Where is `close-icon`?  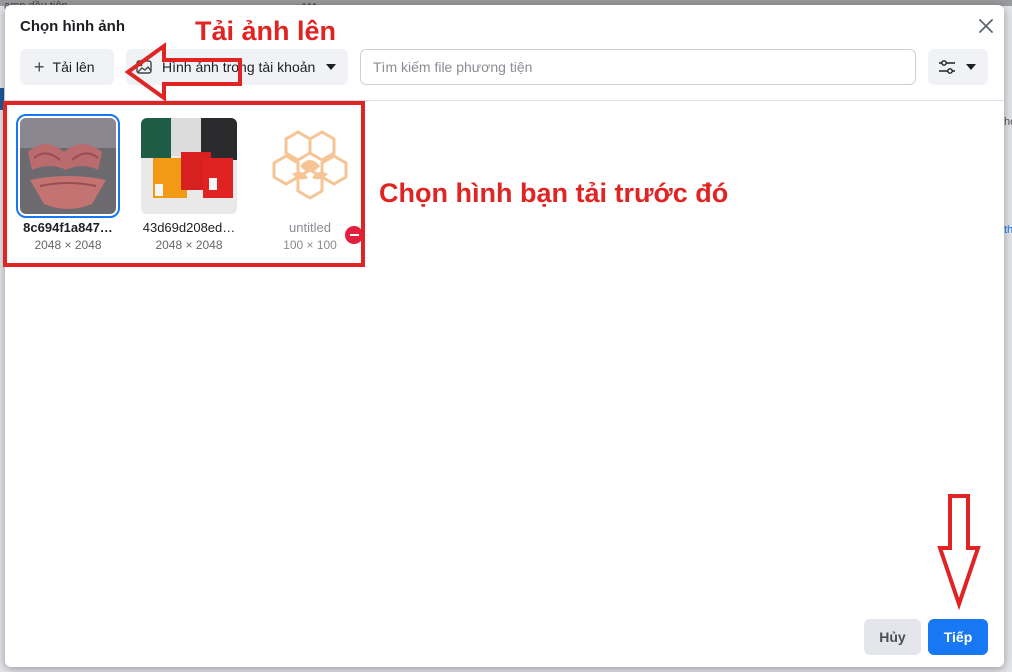 close-icon is located at coordinates (986, 26).